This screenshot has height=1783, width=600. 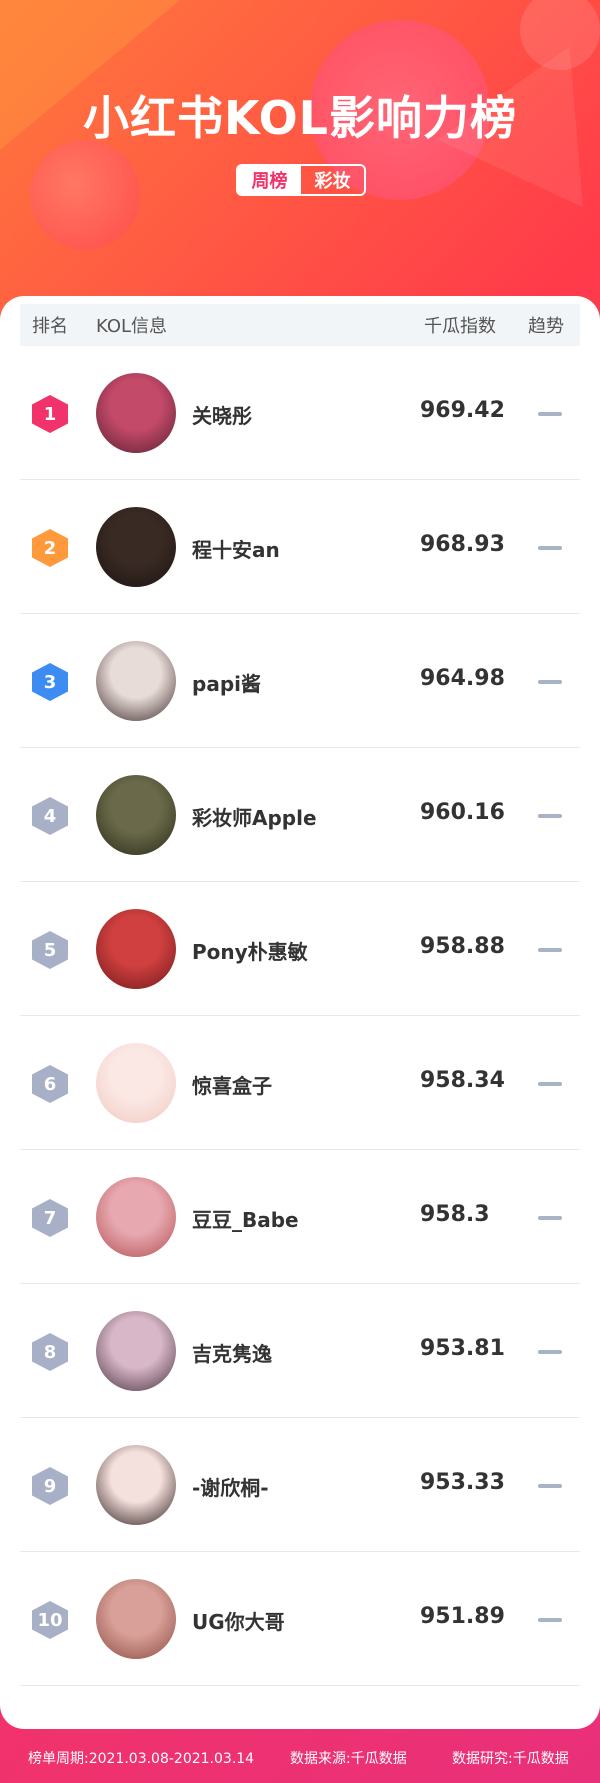 What do you see at coordinates (300, 547) in the screenshot?
I see `table-row: 2 程十安an 968.93` at bounding box center [300, 547].